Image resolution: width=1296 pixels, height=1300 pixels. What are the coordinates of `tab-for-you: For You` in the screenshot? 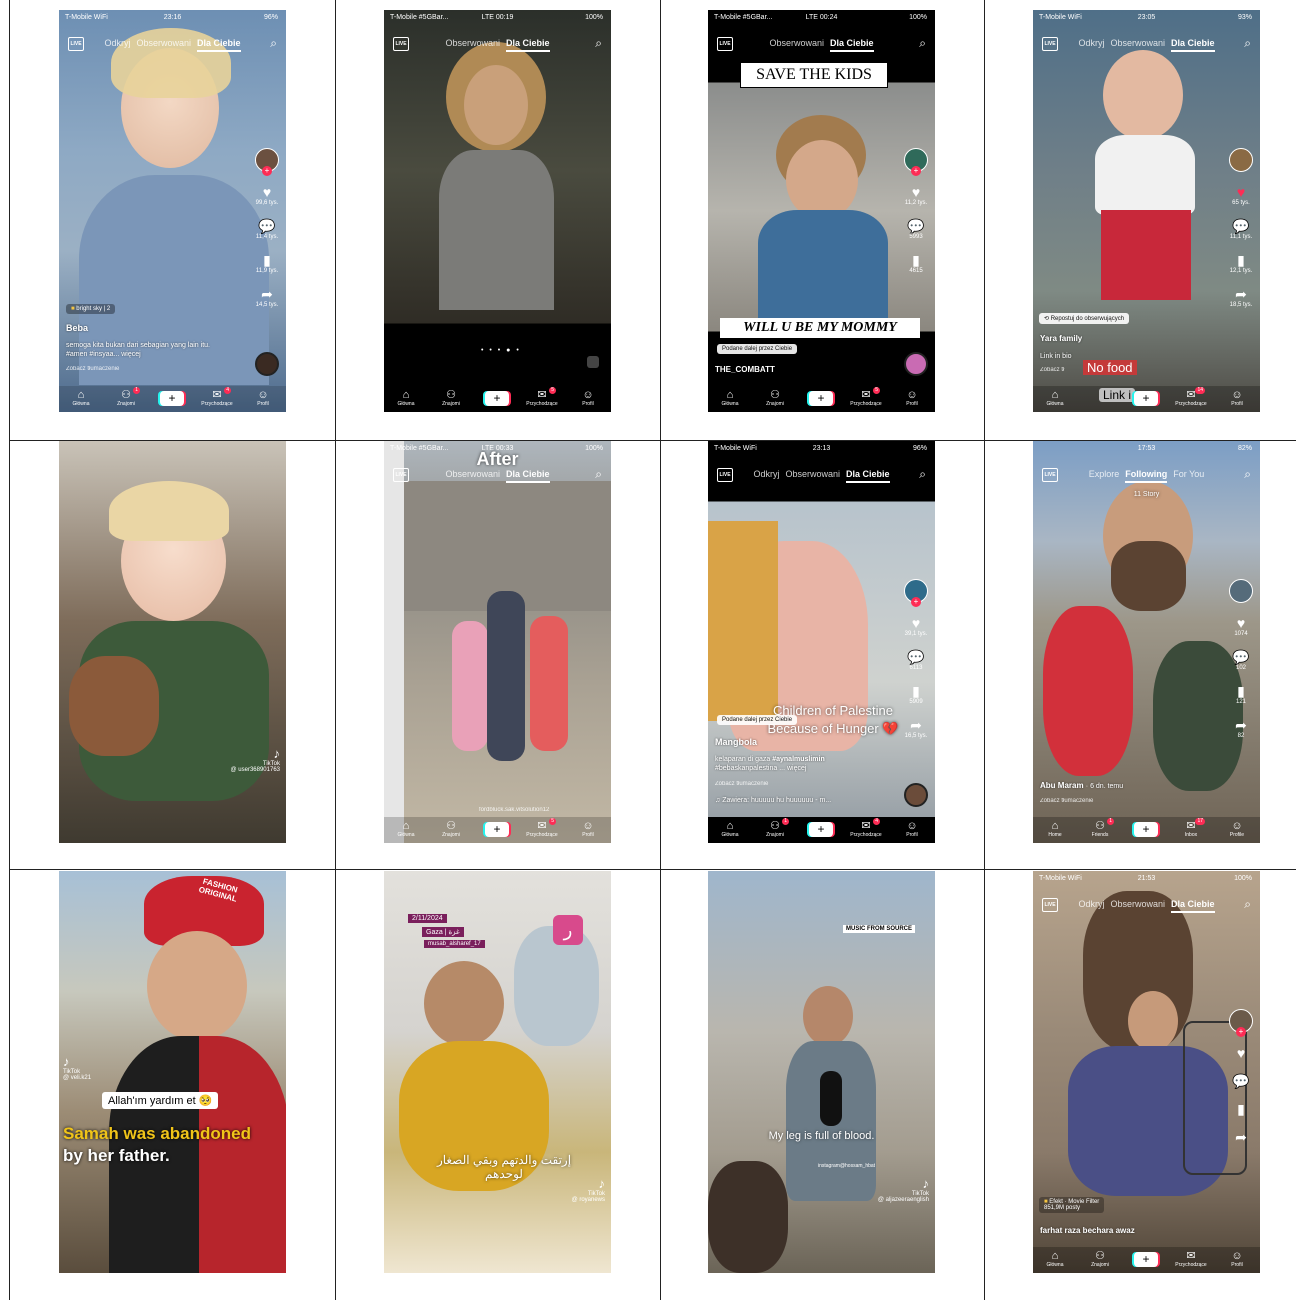 It's located at (1188, 474).